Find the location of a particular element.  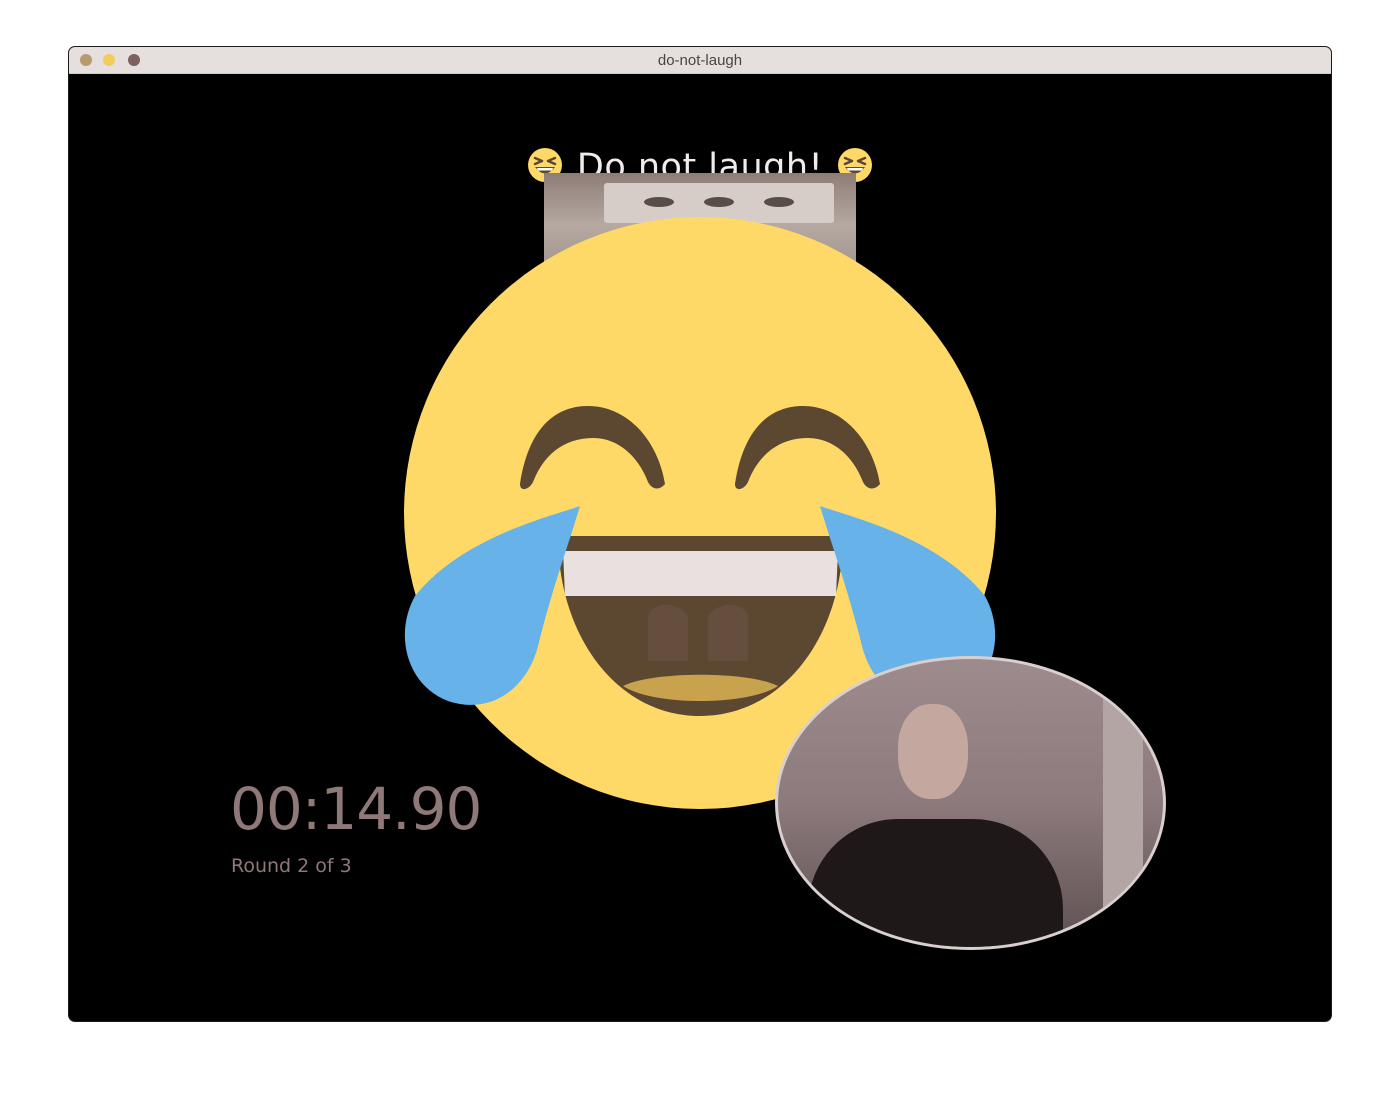

webcam-preview is located at coordinates (970, 803).